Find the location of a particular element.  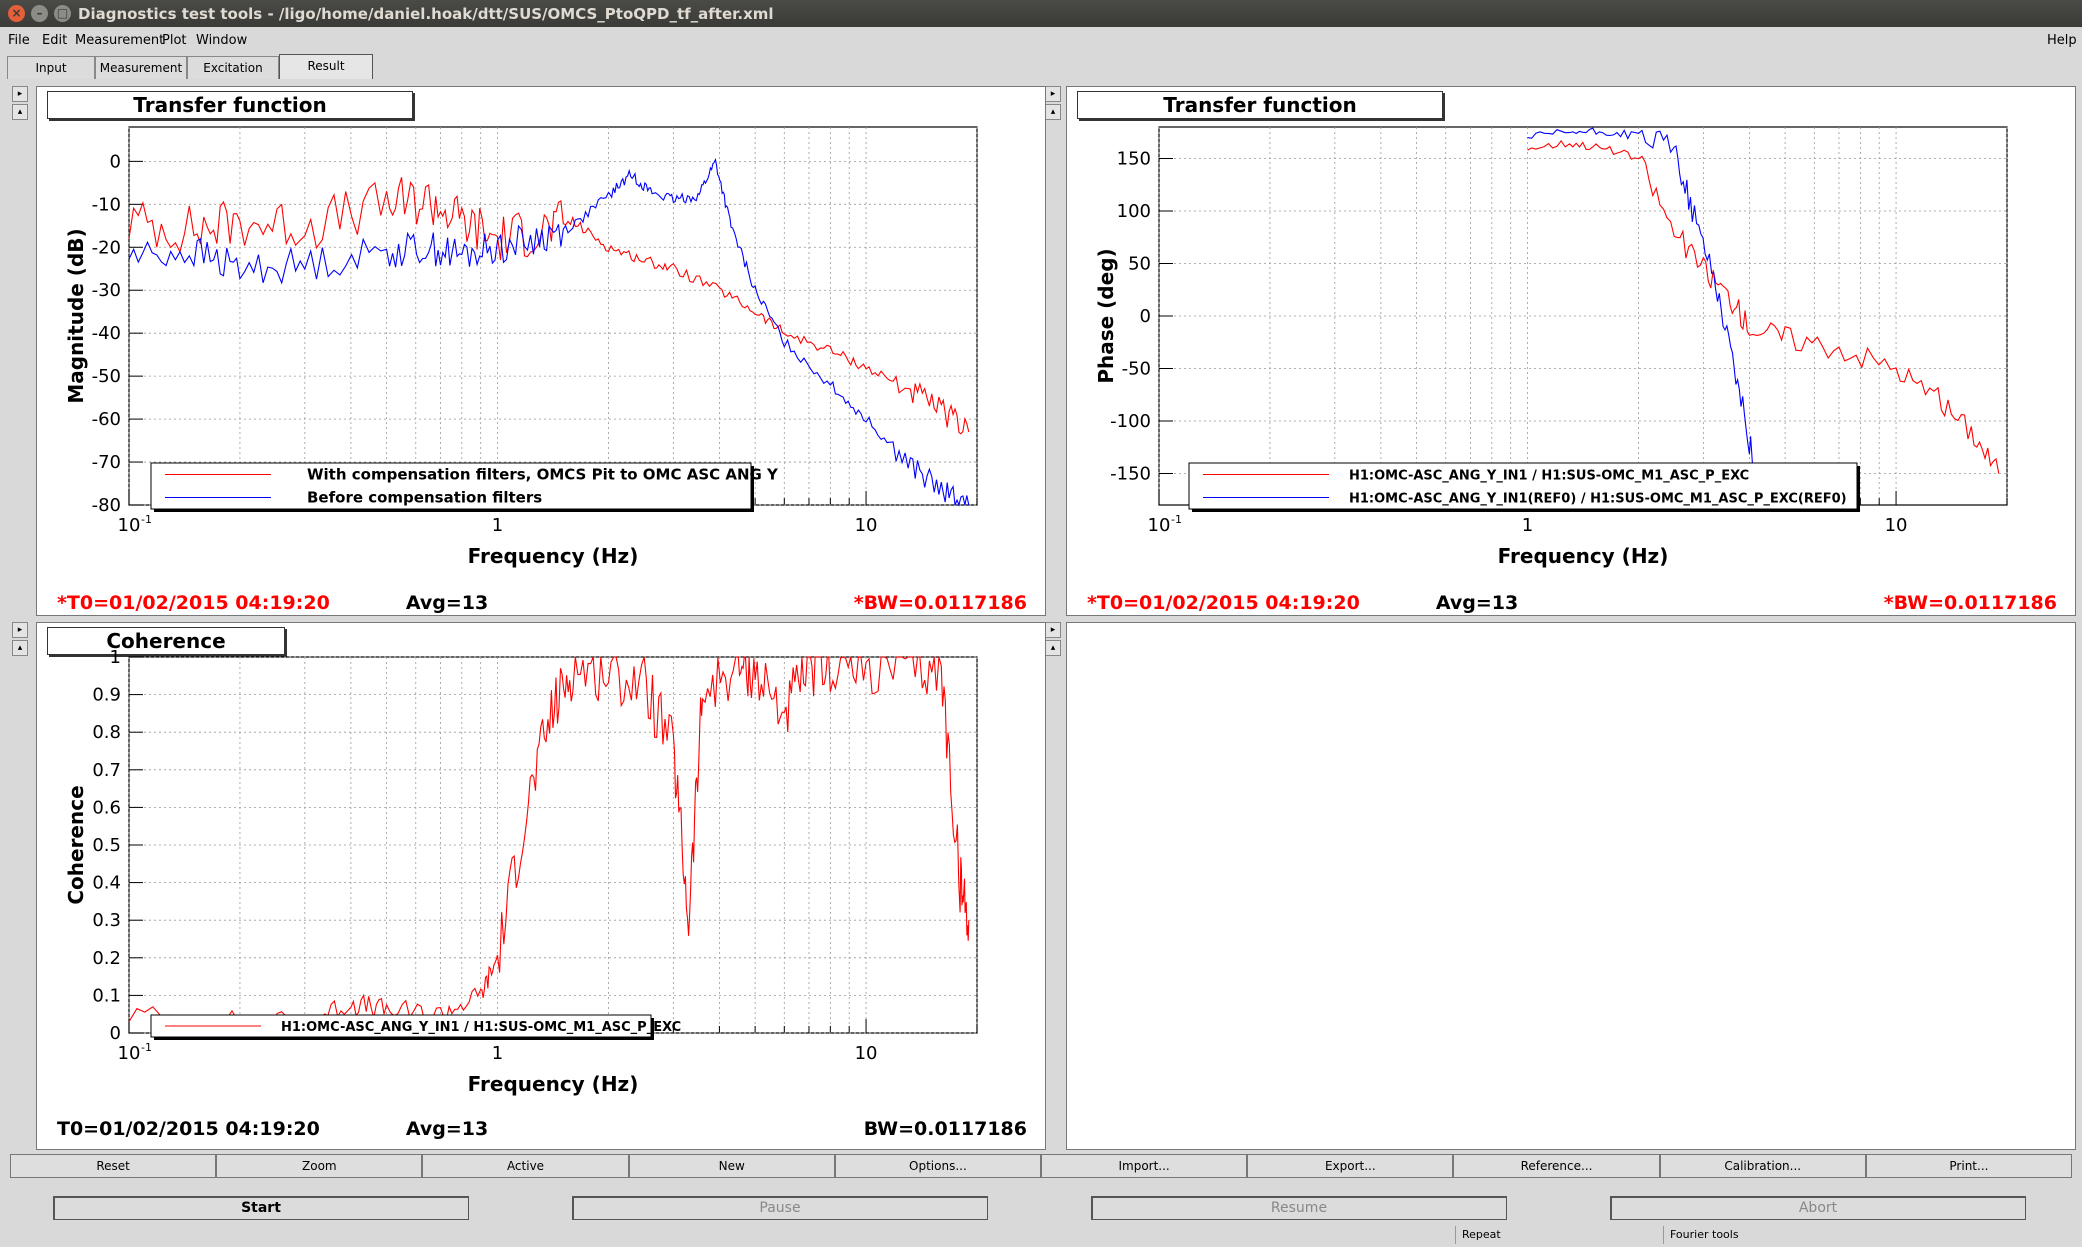

plot-frame is located at coordinates (553, 316).